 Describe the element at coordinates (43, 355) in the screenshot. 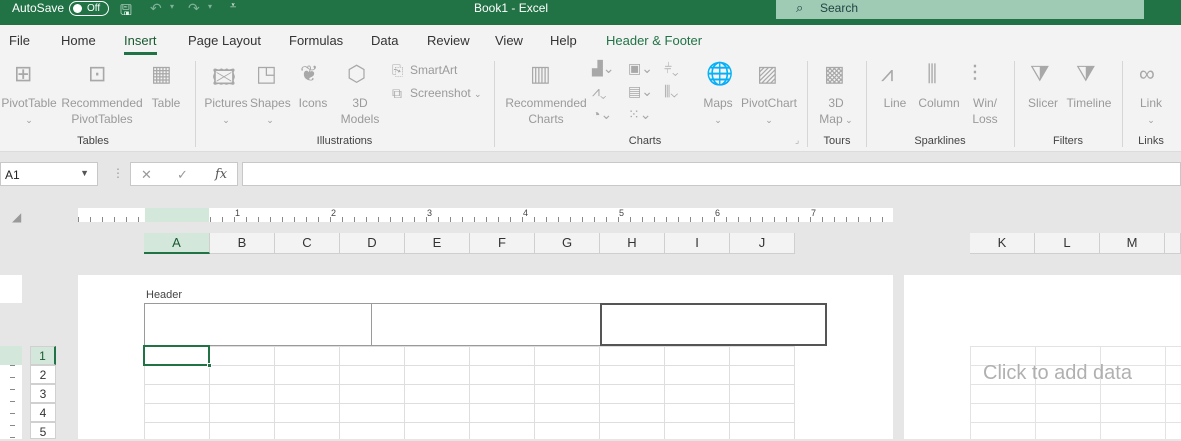

I see `row-header: 1` at that location.